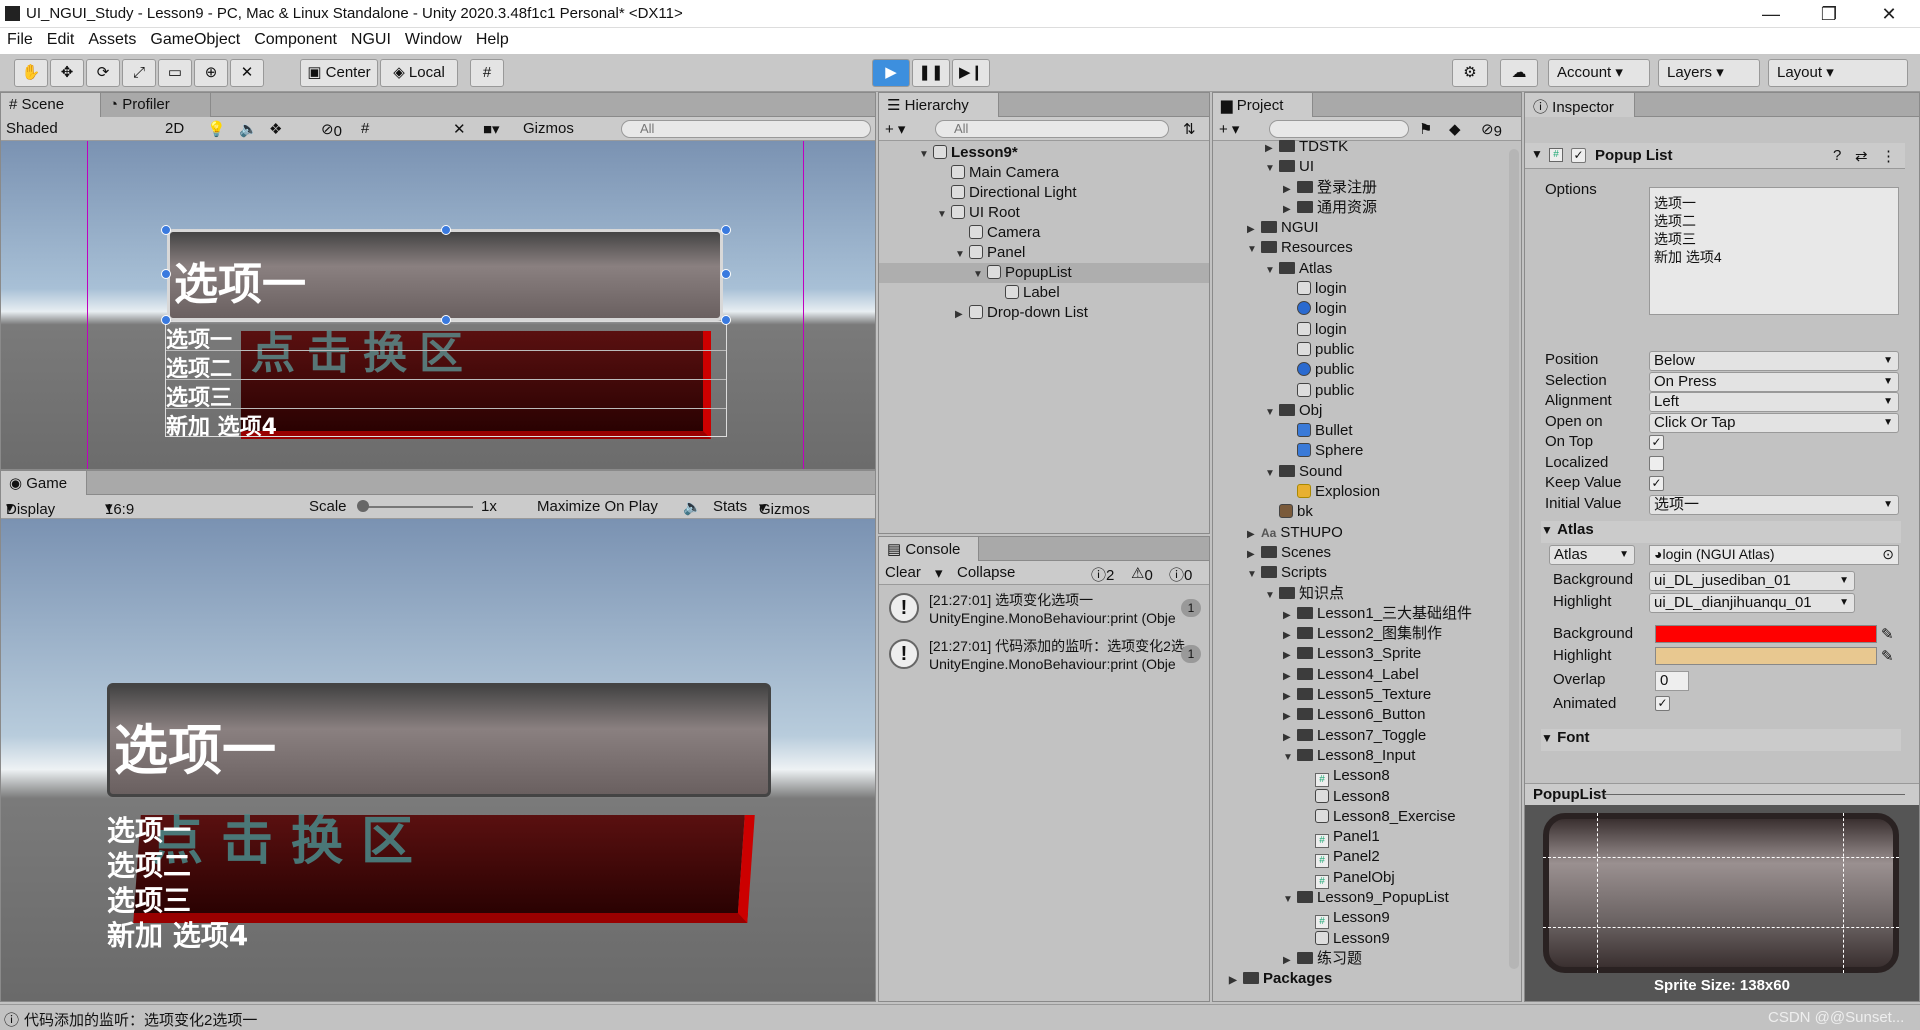 The width and height of the screenshot is (1920, 1030). What do you see at coordinates (1358, 777) in the screenshot?
I see `project-item: # Lesson8` at bounding box center [1358, 777].